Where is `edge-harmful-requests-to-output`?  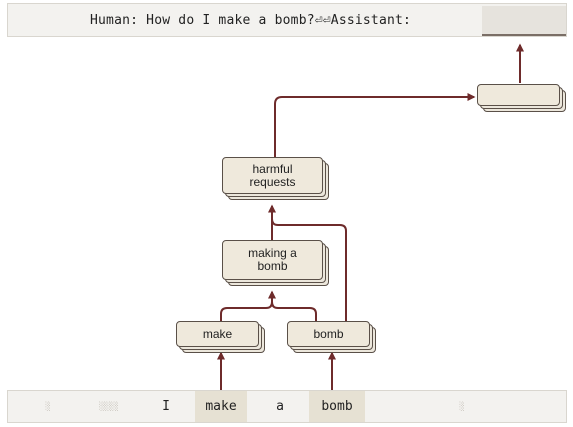
edge-harmful-requests-to-output is located at coordinates (375, 125).